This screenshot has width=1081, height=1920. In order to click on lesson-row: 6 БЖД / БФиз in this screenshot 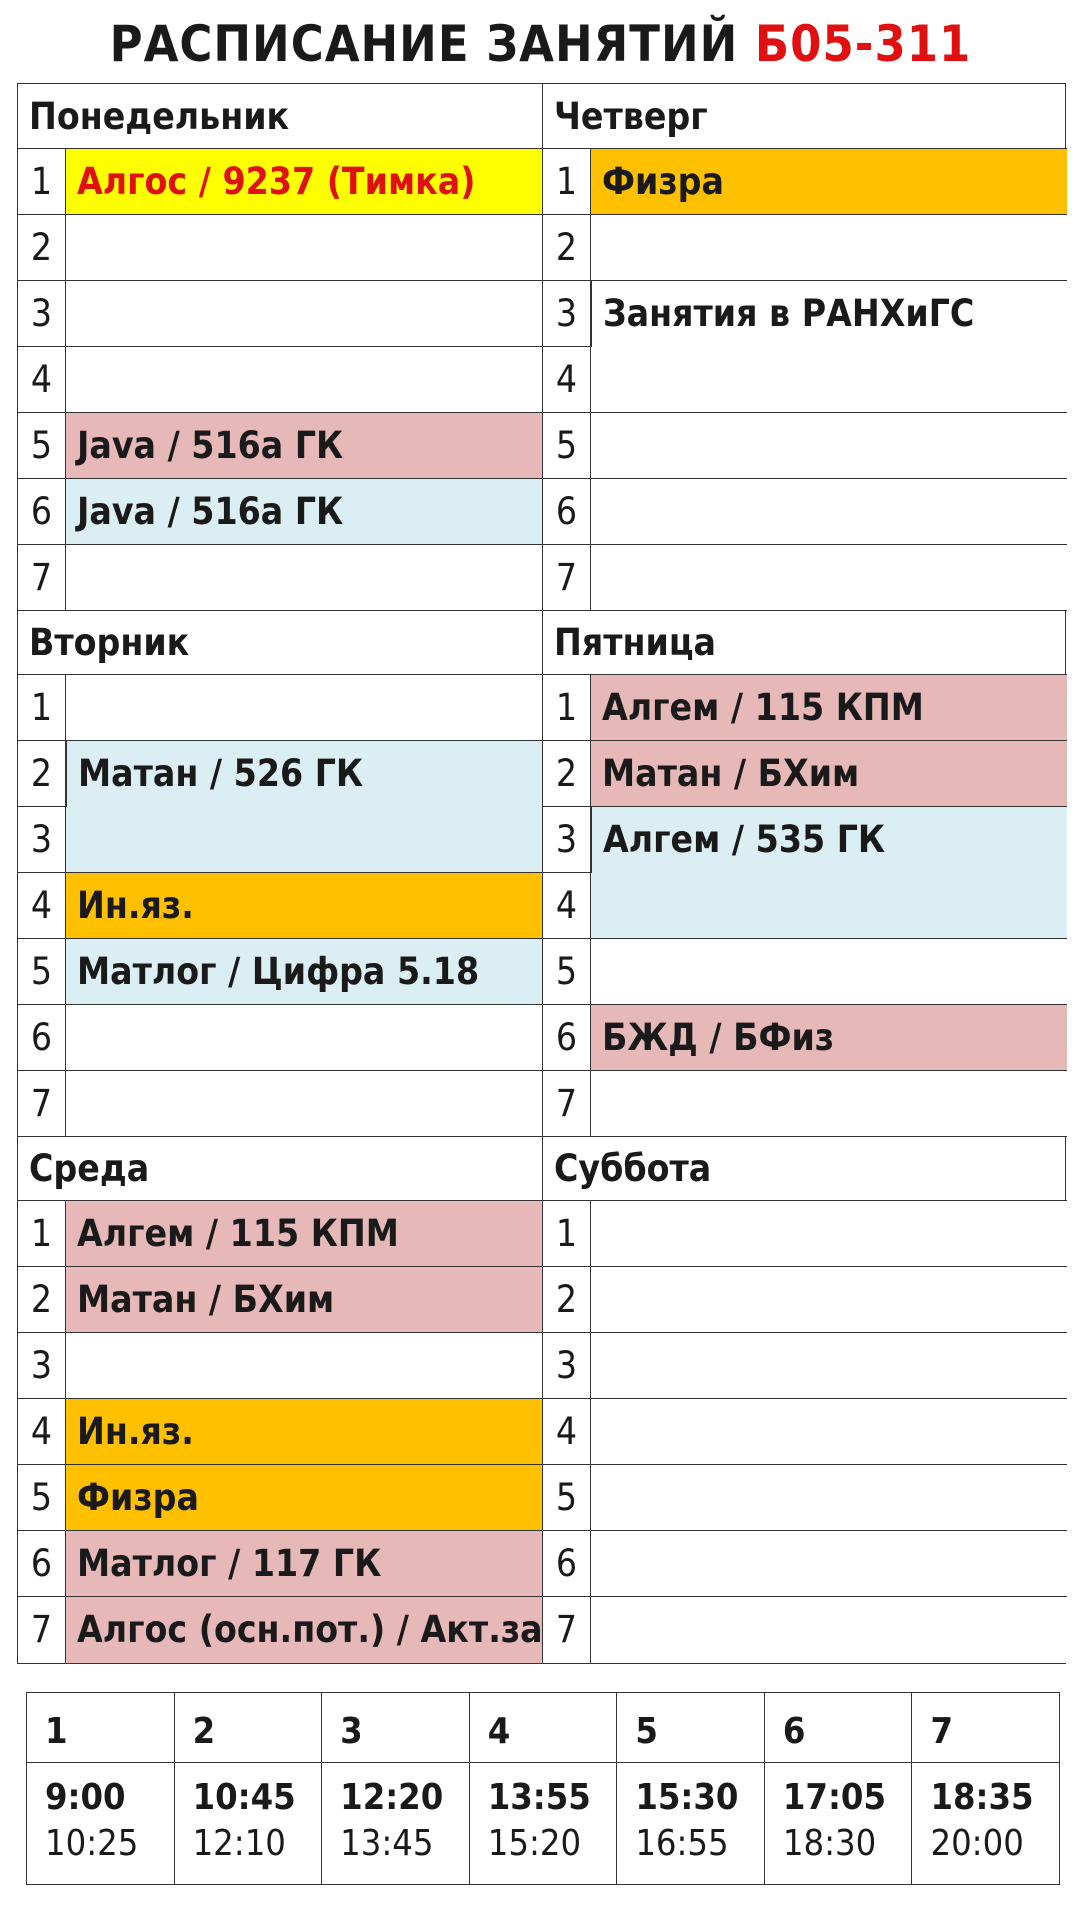, I will do `click(805, 1038)`.